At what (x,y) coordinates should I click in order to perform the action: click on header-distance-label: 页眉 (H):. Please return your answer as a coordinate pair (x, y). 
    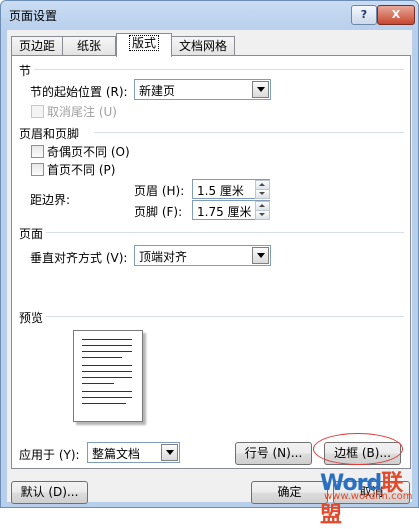
    Looking at the image, I should click on (159, 191).